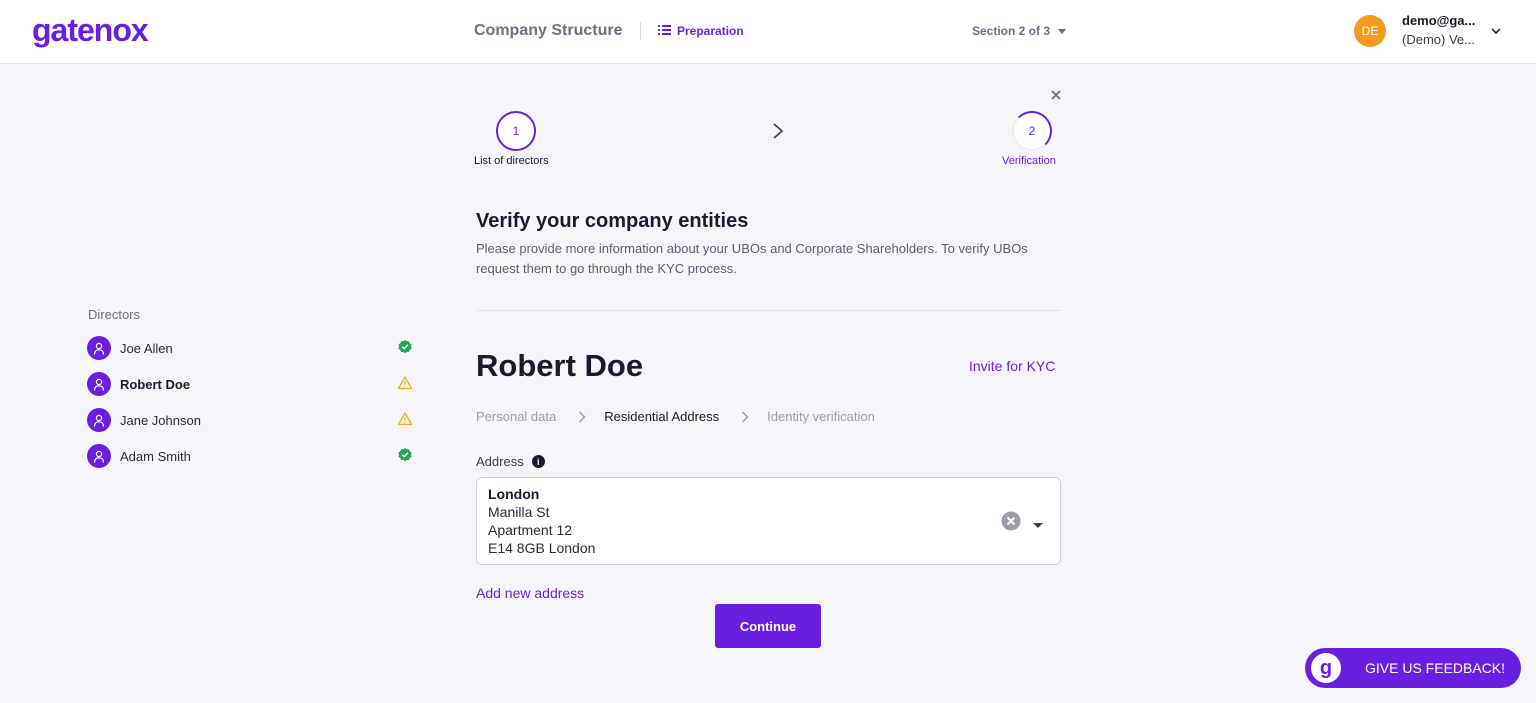 The image size is (1536, 703). What do you see at coordinates (500, 461) in the screenshot?
I see `address-label-text: Address` at bounding box center [500, 461].